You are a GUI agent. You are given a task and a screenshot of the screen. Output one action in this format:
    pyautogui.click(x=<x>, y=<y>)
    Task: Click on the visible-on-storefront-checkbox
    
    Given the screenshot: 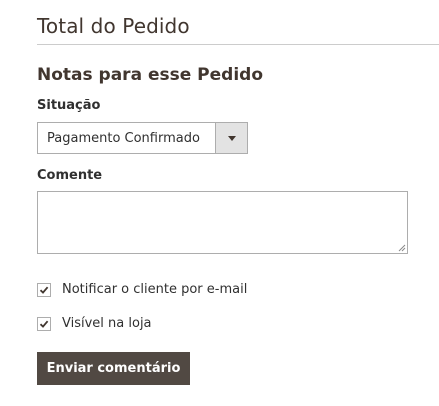 What is the action you would take?
    pyautogui.click(x=44, y=323)
    